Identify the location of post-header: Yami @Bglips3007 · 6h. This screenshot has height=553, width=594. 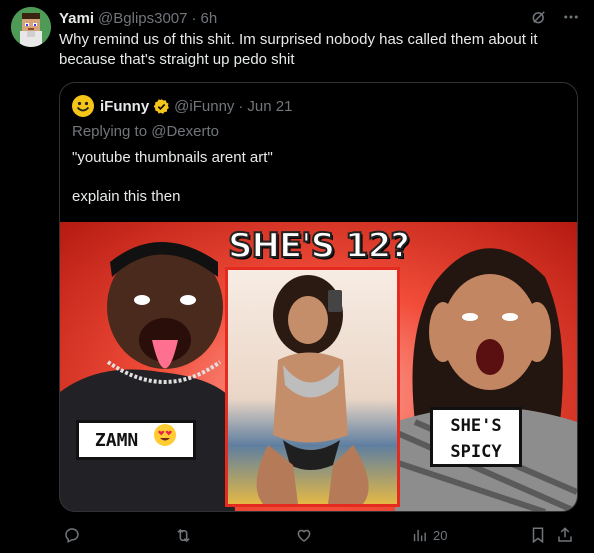
(138, 18).